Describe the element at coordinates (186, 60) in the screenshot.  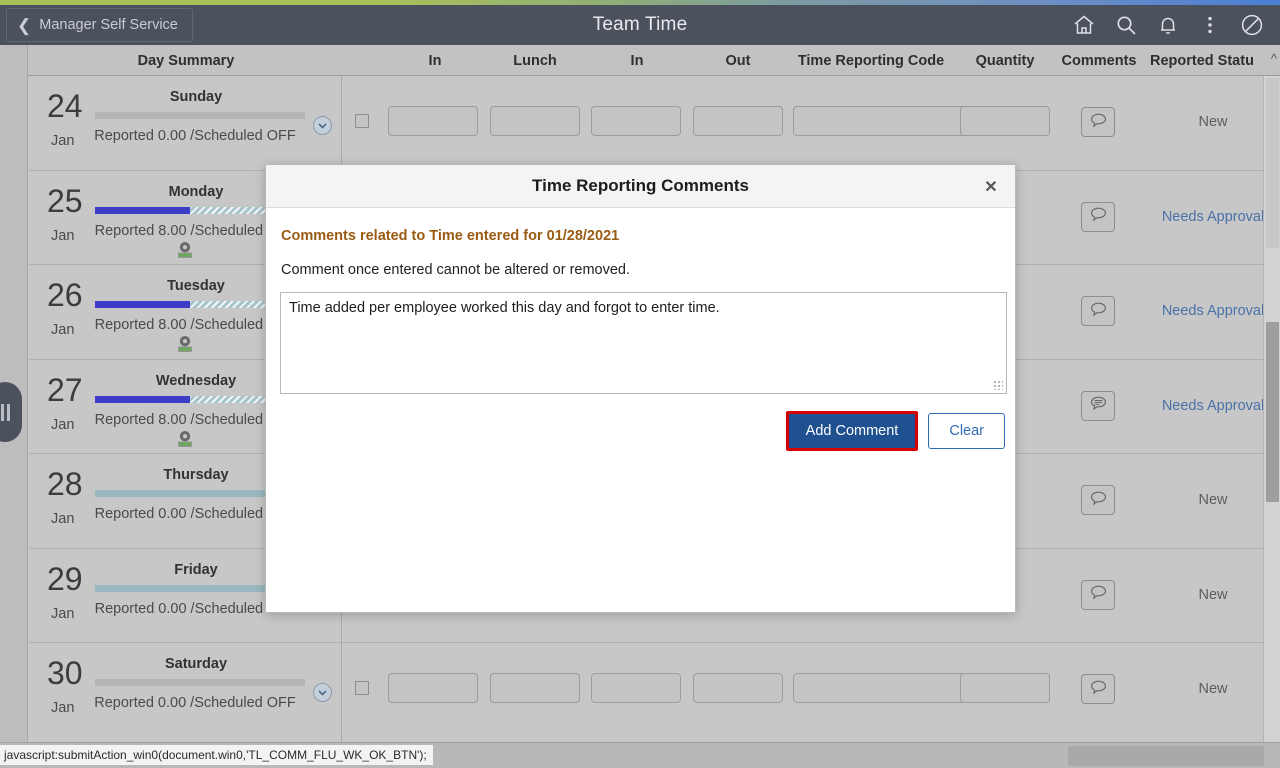
I see `column-header-day-summary: Day Summary` at that location.